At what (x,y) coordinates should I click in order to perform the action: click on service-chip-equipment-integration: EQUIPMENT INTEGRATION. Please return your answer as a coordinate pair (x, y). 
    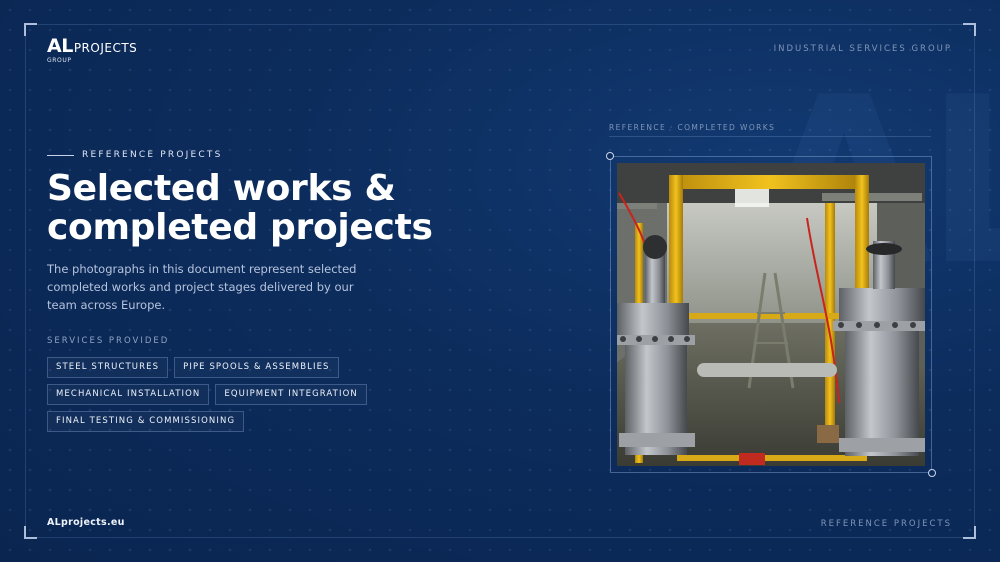
    Looking at the image, I should click on (291, 394).